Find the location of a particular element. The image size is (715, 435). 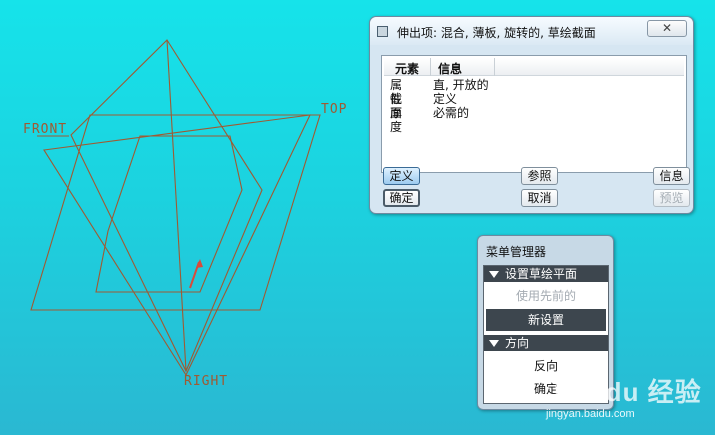

right-plane-label: RIGHT is located at coordinates (206, 381).